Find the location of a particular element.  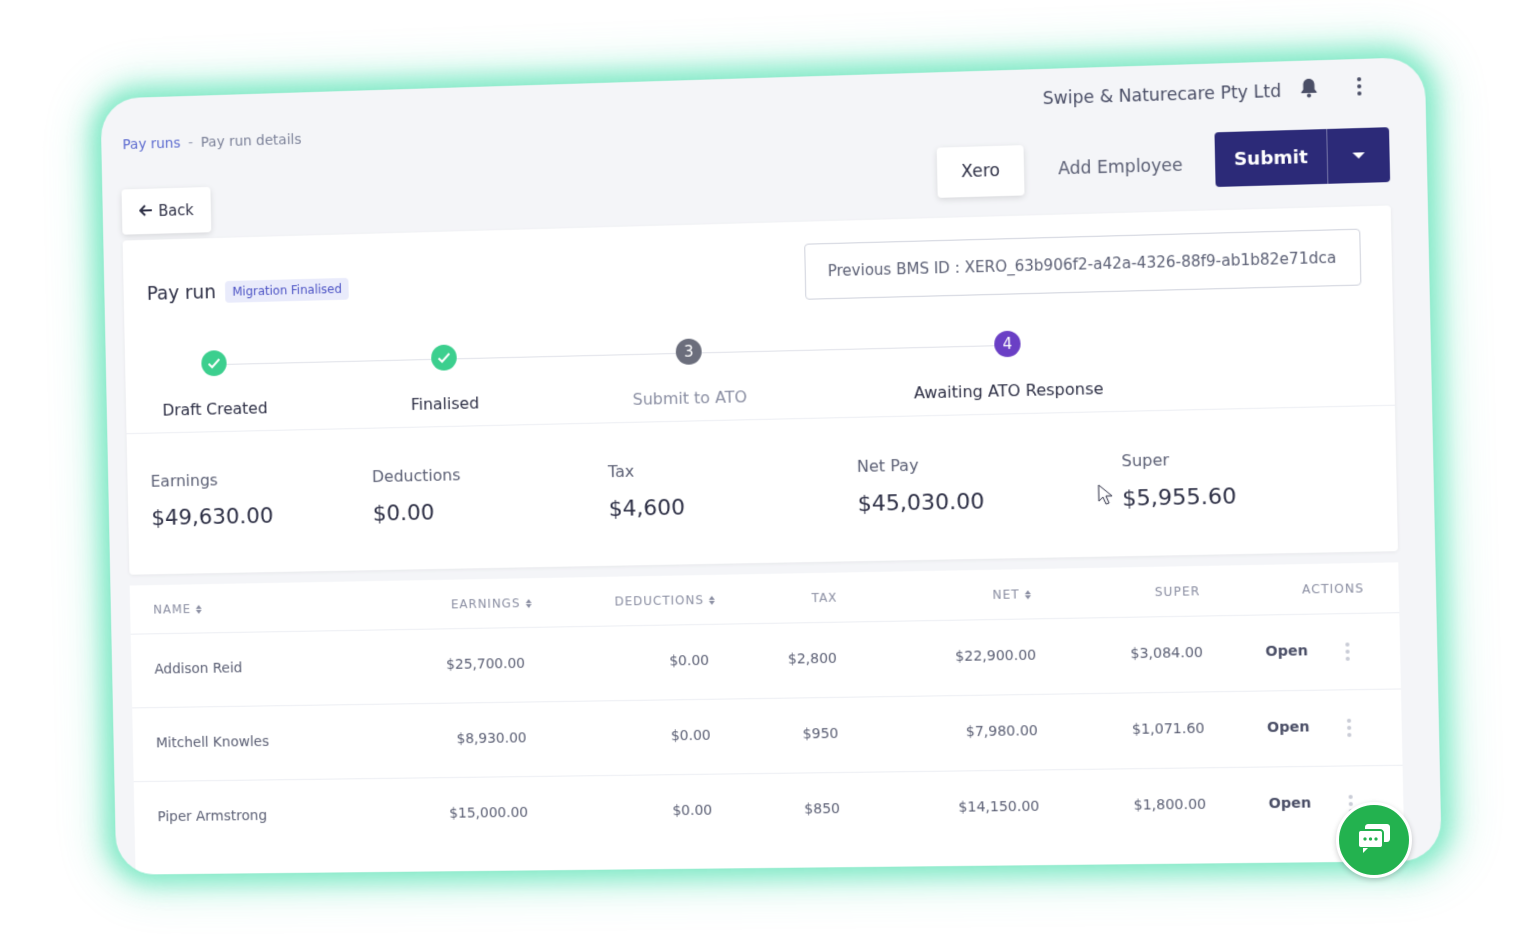

mouse-cursor-icon is located at coordinates (1106, 497).